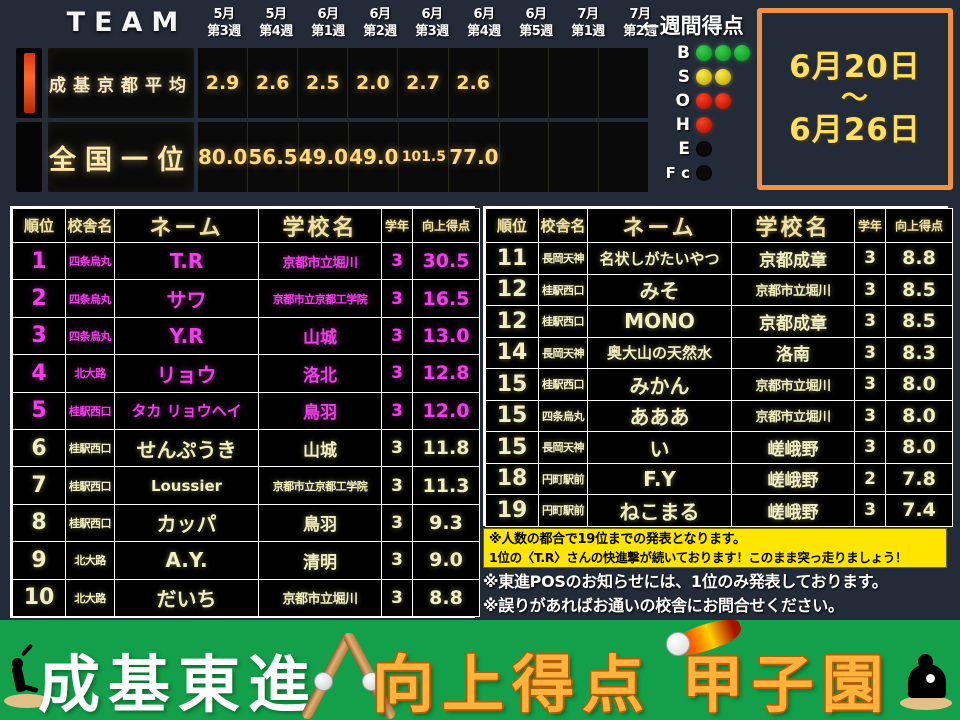  Describe the element at coordinates (719, 415) in the screenshot. I see `table-row: 15 四条烏丸 あああ 京都市立堀川 3 8.0` at that location.